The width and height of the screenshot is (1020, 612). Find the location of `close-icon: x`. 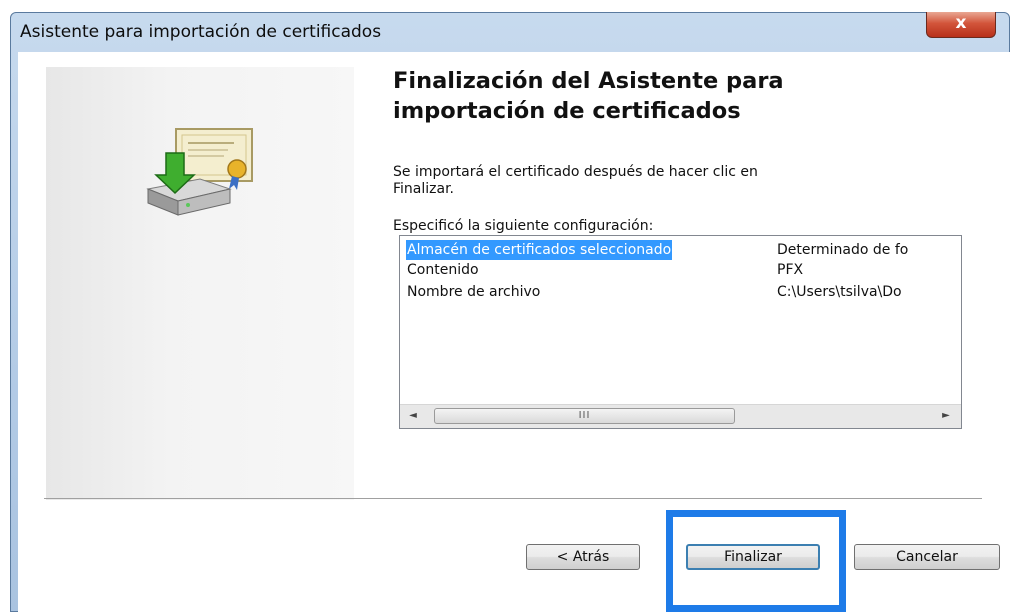

close-icon: x is located at coordinates (961, 23).